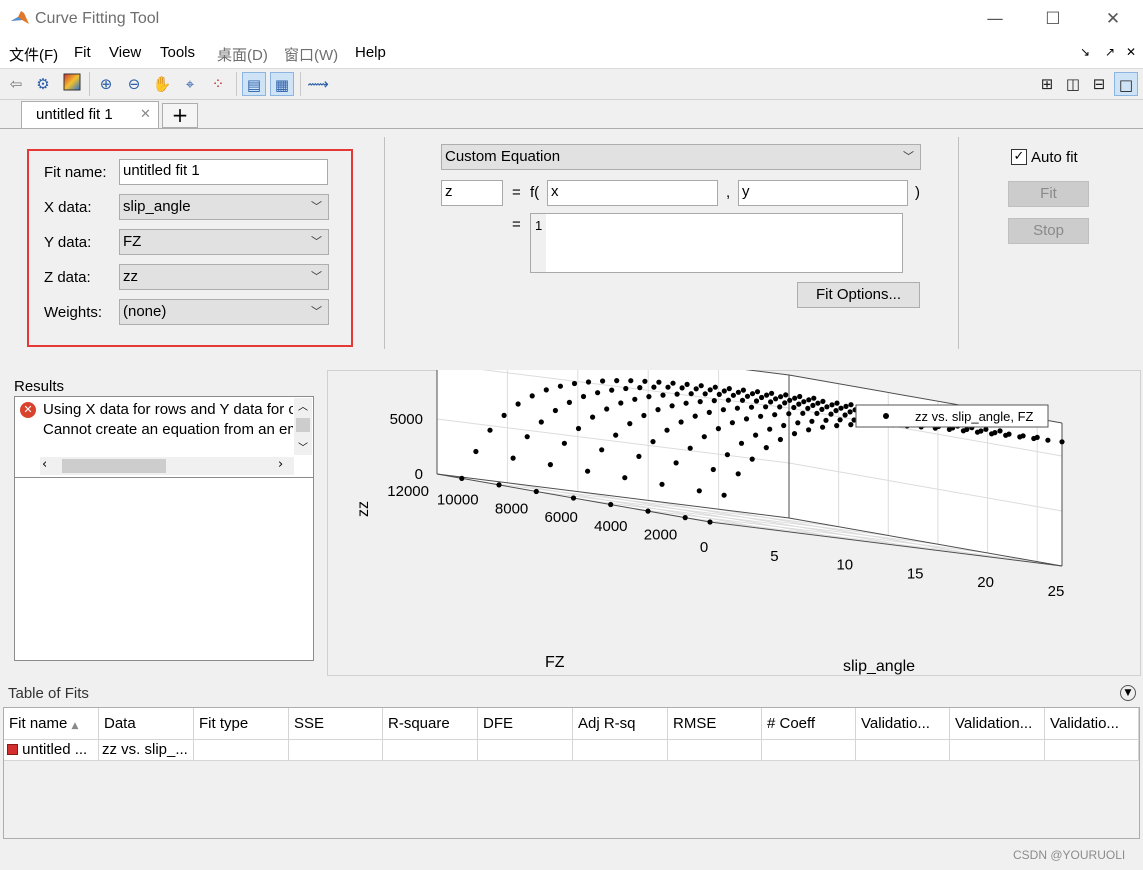 The height and width of the screenshot is (870, 1143). Describe the element at coordinates (903, 750) in the screenshot. I see `validation-1-cell` at that location.